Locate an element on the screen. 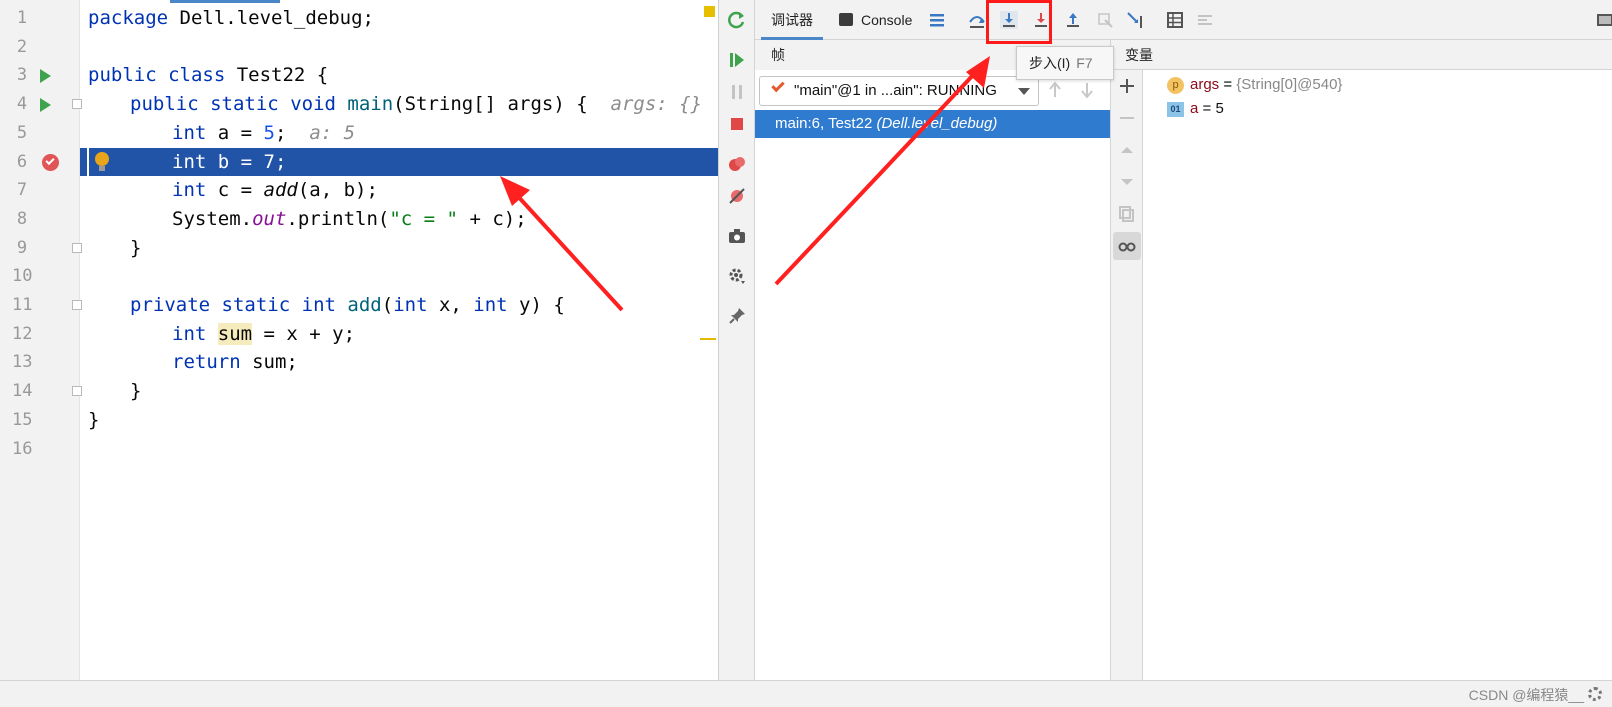 Image resolution: width=1612 pixels, height=707 pixels. layout-settings-icon is located at coordinates (1603, 20).